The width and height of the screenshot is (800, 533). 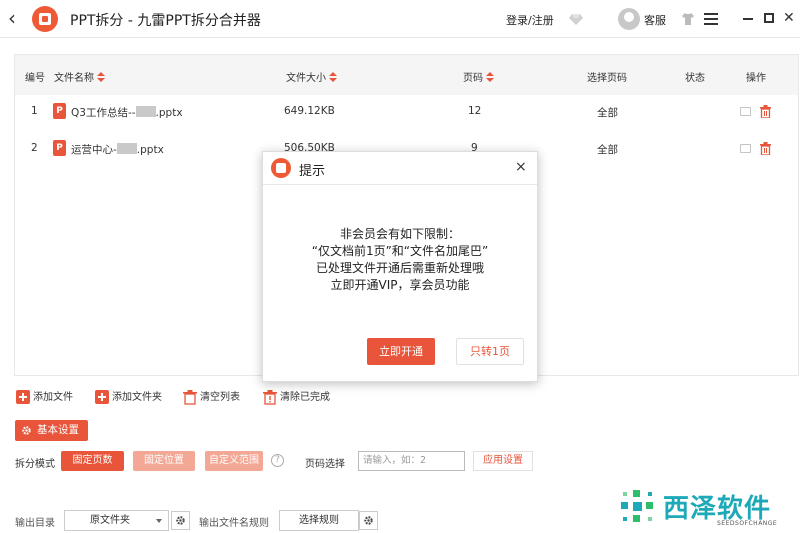 I want to click on mode-fixed-pages-button: 固定页数, so click(x=92, y=461).